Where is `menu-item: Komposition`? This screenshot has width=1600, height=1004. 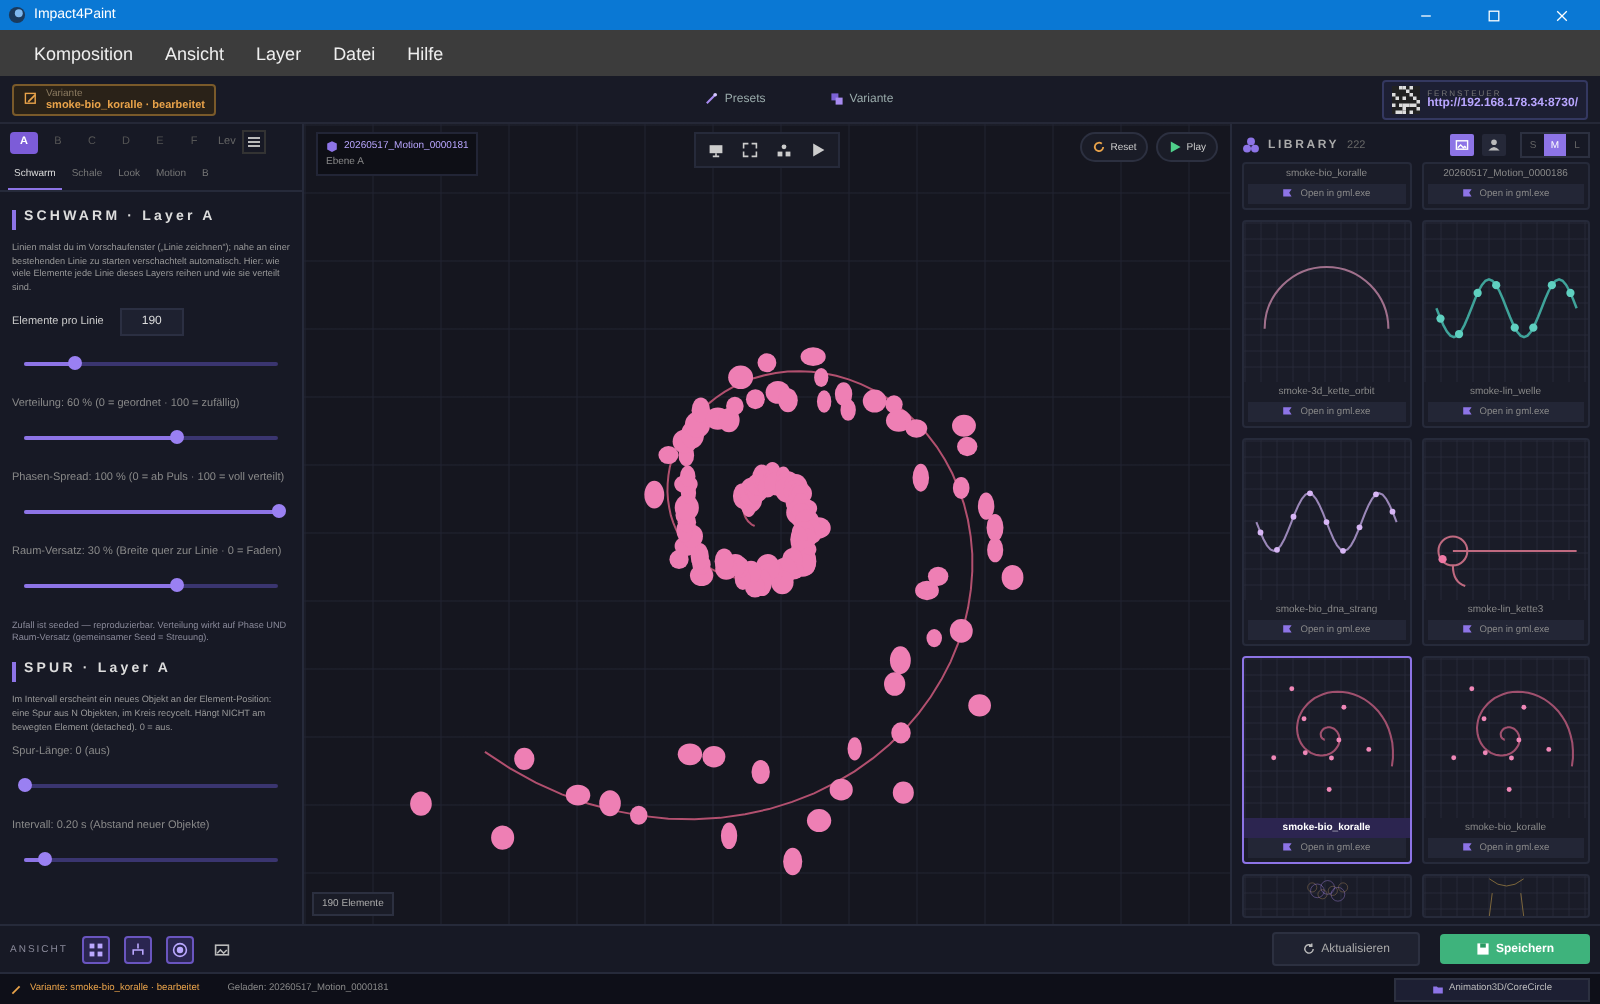 menu-item: Komposition is located at coordinates (84, 53).